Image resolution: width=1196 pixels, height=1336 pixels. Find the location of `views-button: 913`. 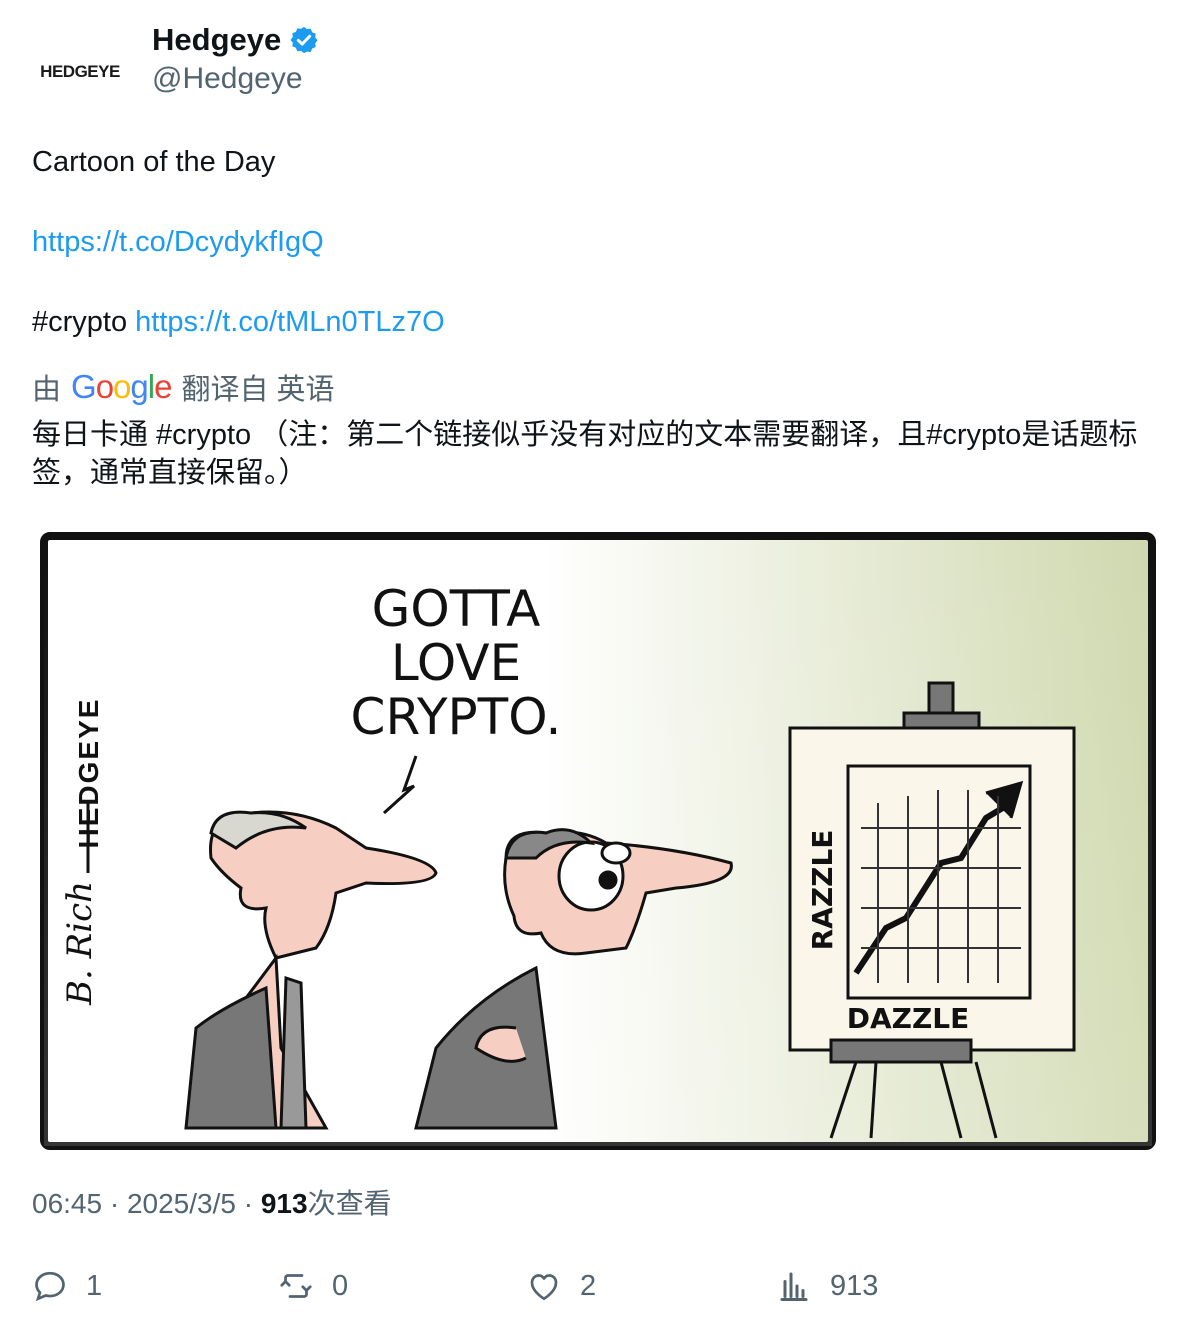

views-button: 913 is located at coordinates (827, 1286).